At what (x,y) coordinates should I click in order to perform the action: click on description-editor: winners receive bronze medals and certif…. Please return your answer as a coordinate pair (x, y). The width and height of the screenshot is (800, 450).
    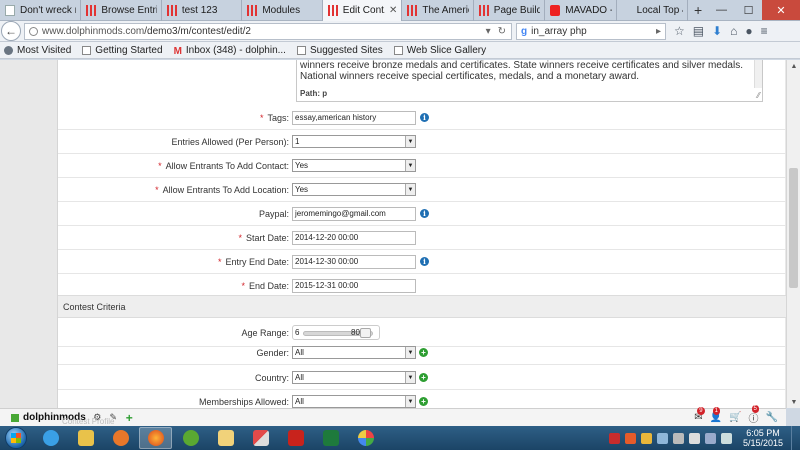
    Looking at the image, I should click on (529, 81).